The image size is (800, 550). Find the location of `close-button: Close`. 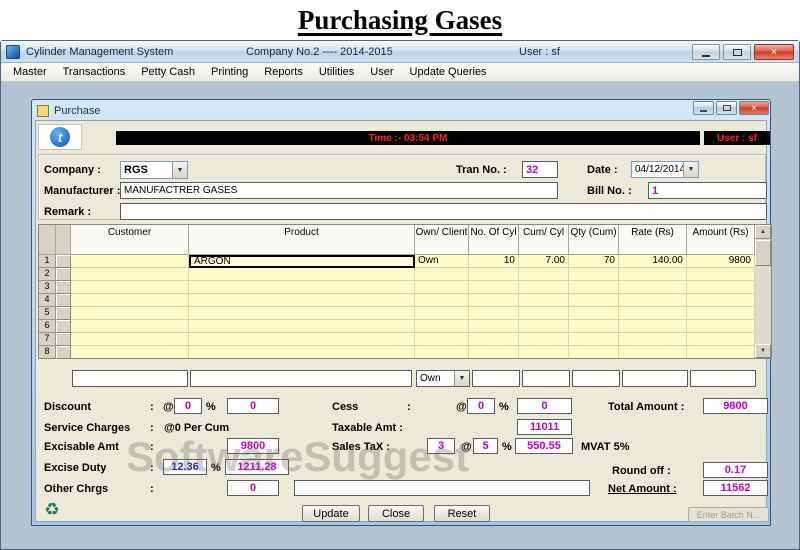

close-button: Close is located at coordinates (396, 513).